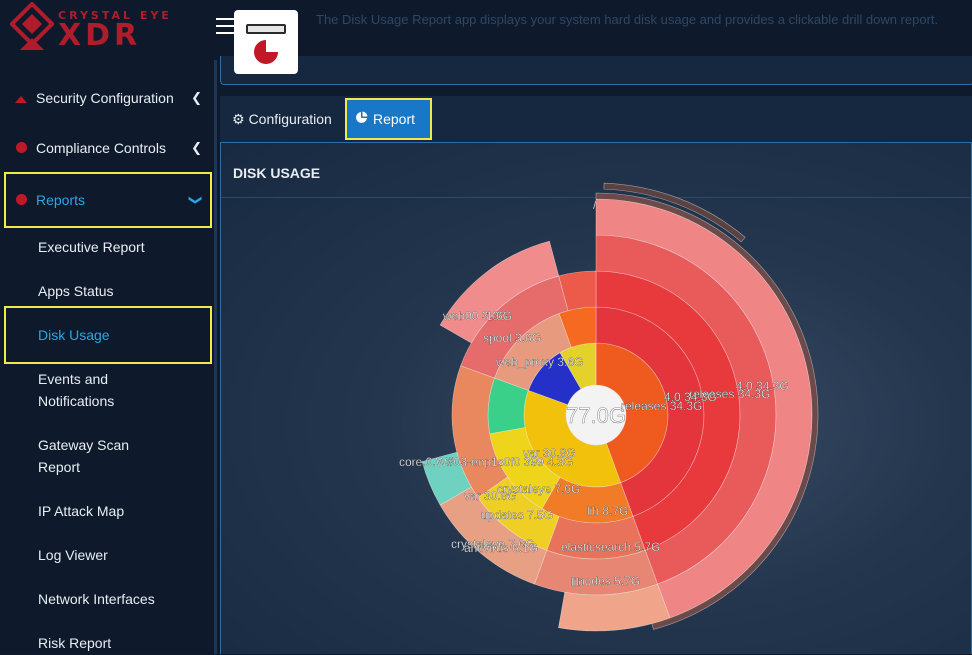 The width and height of the screenshot is (972, 655). What do you see at coordinates (96, 599) in the screenshot?
I see `sidebar-subitem-network-interfaces: Network Interfaces` at bounding box center [96, 599].